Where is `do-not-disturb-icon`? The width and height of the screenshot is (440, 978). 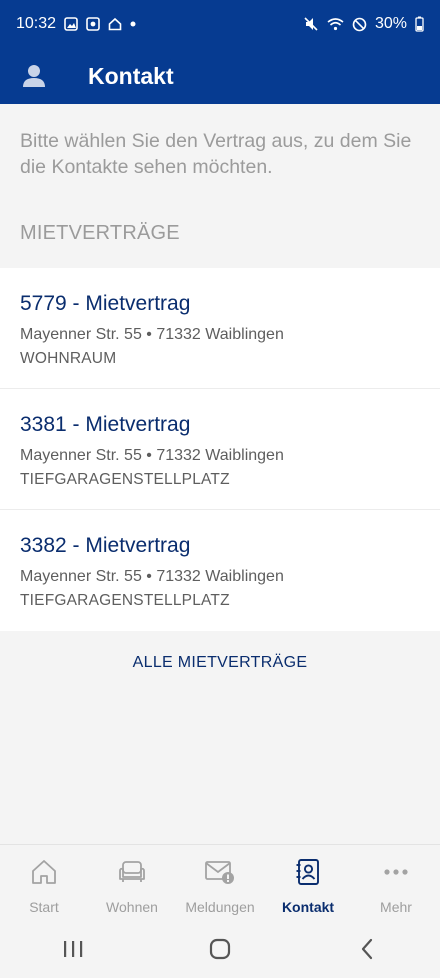
do-not-disturb-icon is located at coordinates (359, 24).